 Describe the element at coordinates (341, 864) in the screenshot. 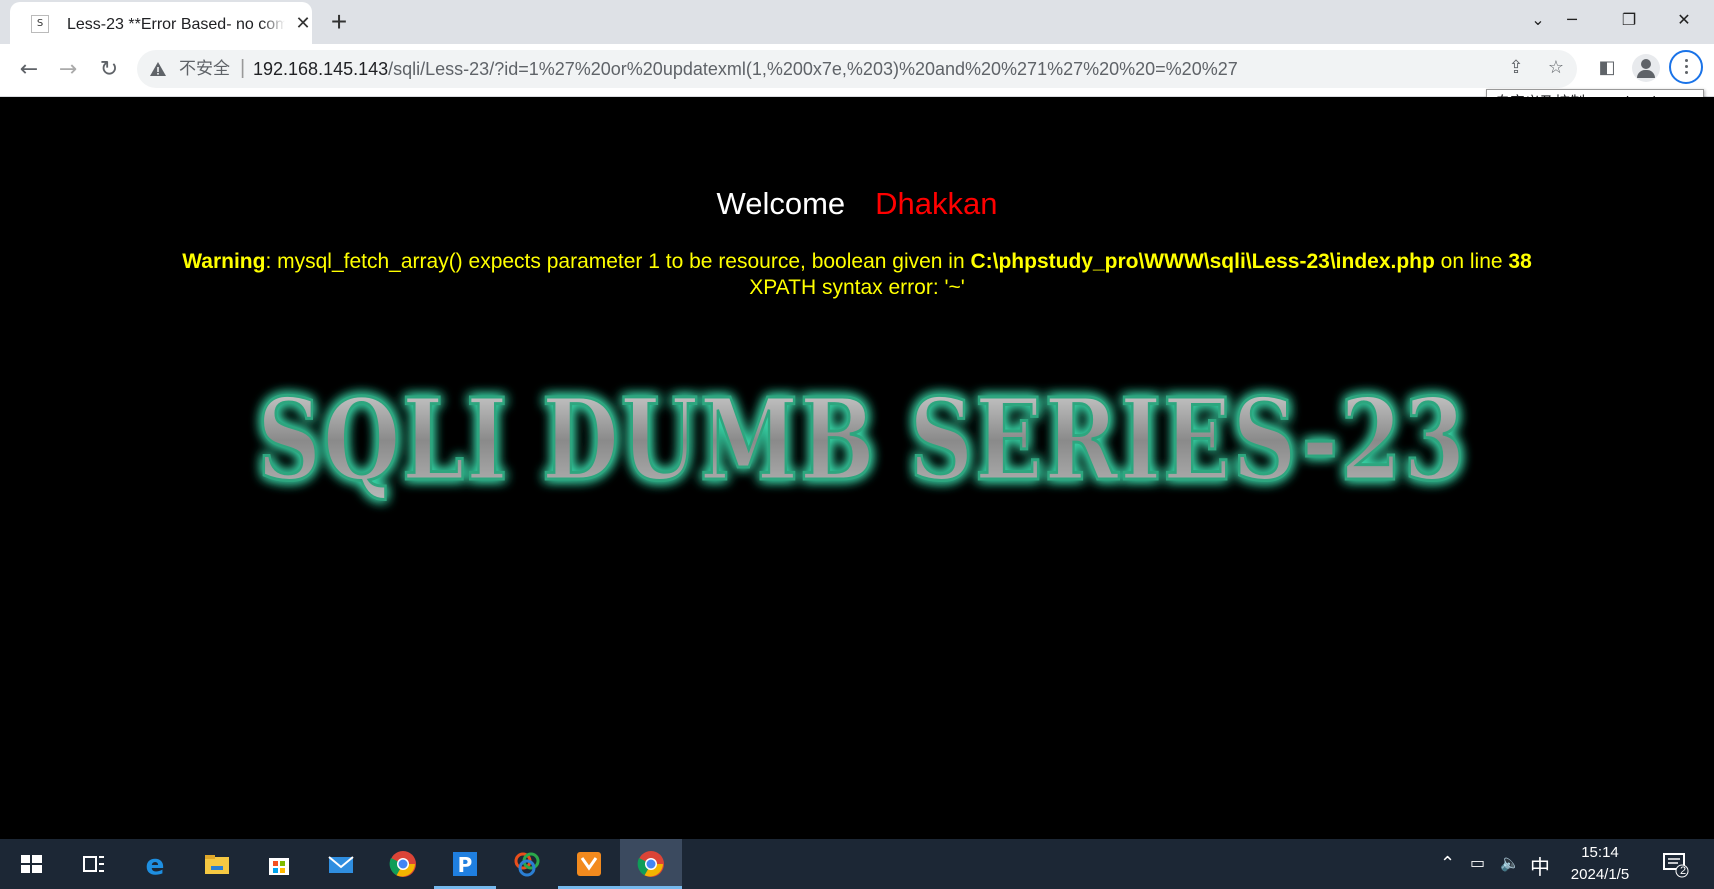

I see `mail-icon` at that location.